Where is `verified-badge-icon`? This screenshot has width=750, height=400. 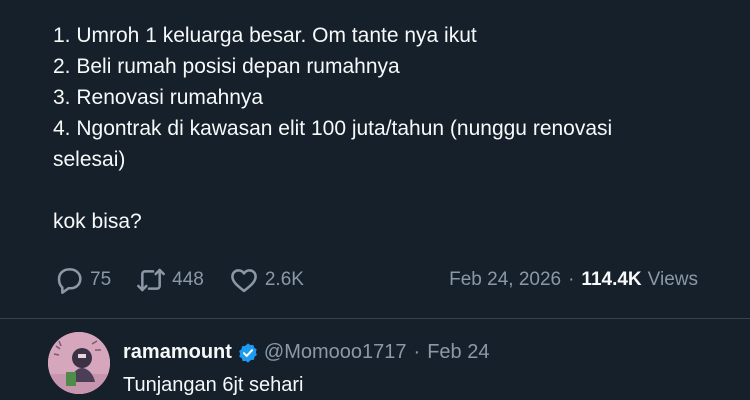 verified-badge-icon is located at coordinates (248, 352).